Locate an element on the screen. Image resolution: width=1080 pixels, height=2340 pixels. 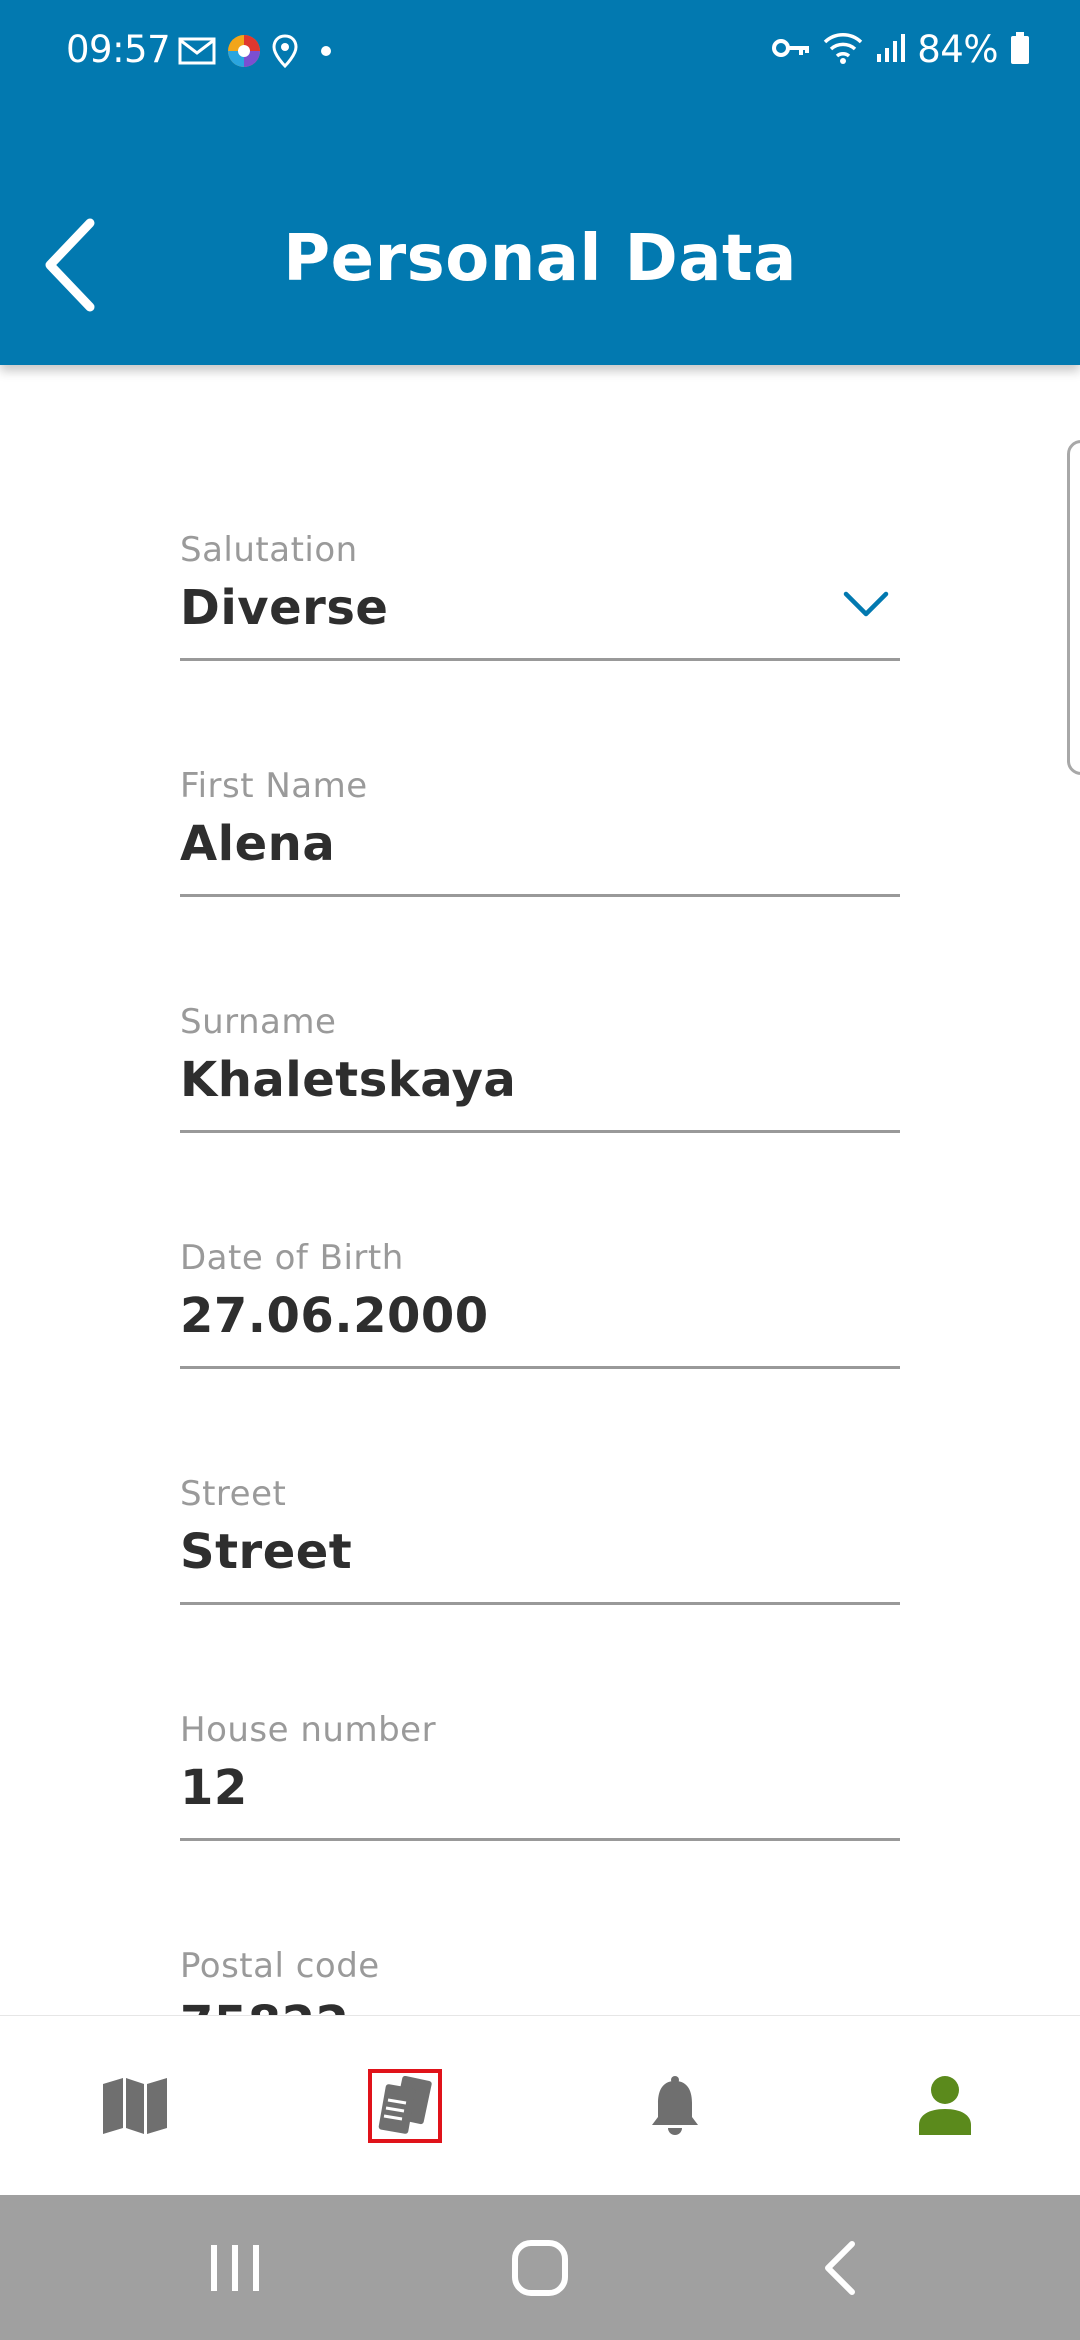
bell-icon is located at coordinates (675, 2105).